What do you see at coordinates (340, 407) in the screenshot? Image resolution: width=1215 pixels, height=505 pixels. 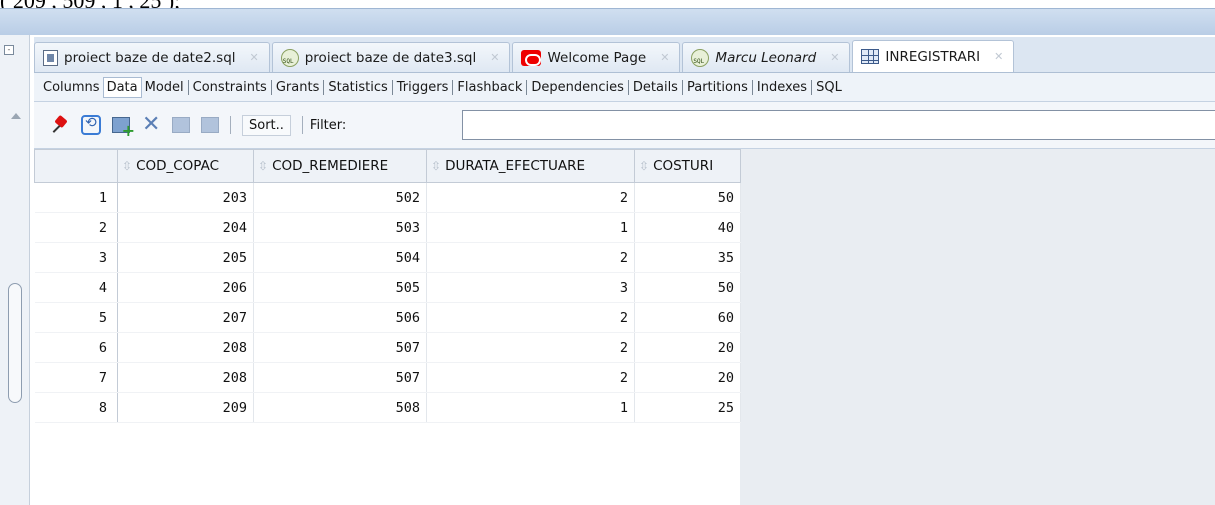 I see `cell-cod-remediere: 508` at bounding box center [340, 407].